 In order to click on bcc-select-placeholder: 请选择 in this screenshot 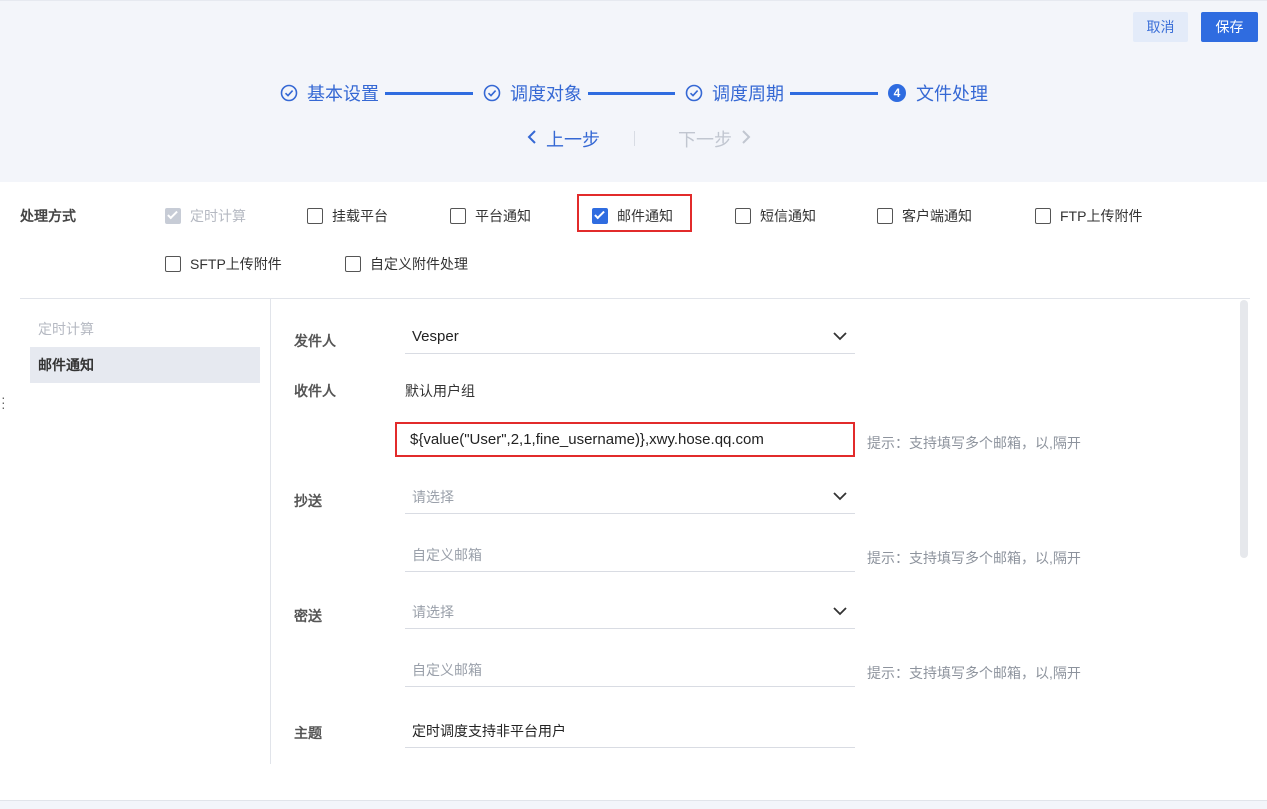, I will do `click(433, 611)`.